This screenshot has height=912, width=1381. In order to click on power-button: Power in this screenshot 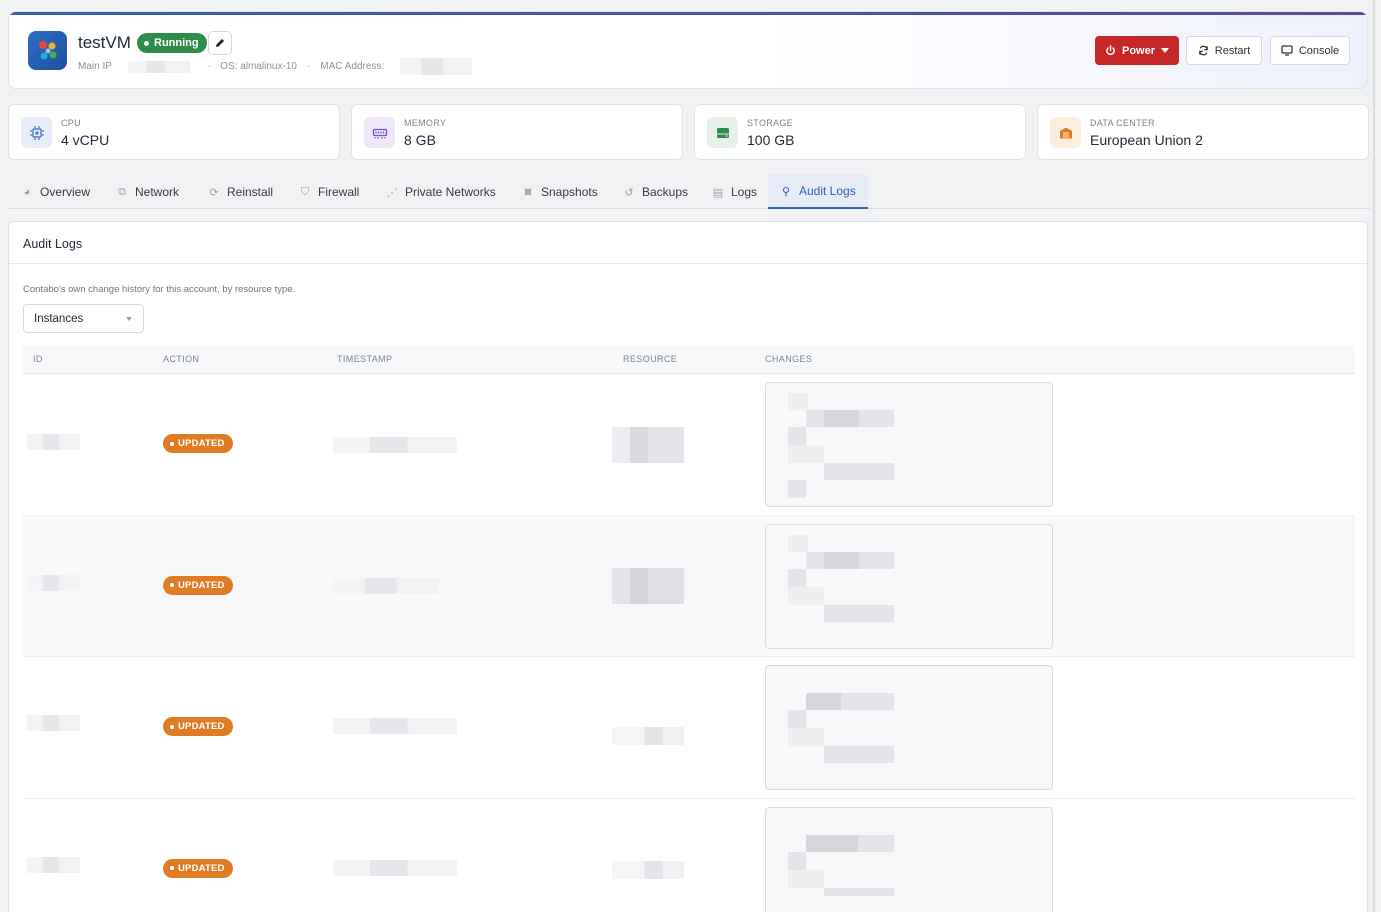, I will do `click(1137, 50)`.